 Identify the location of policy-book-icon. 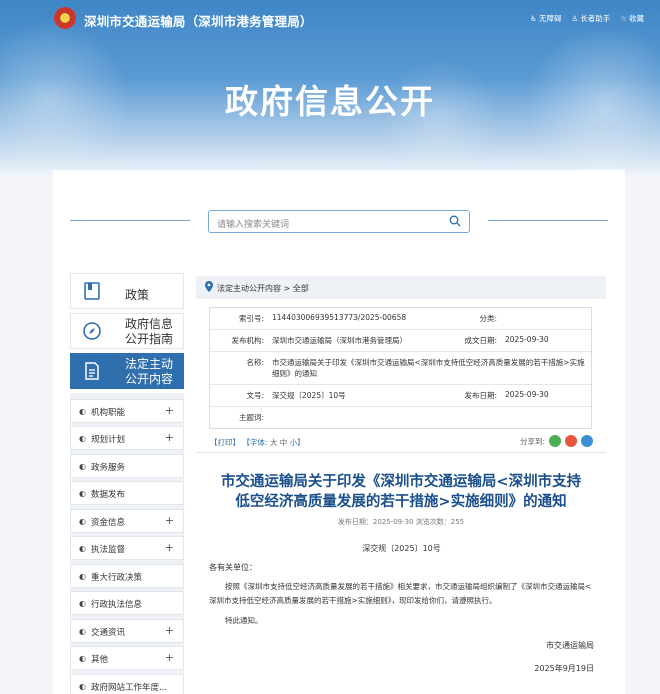
(92, 291).